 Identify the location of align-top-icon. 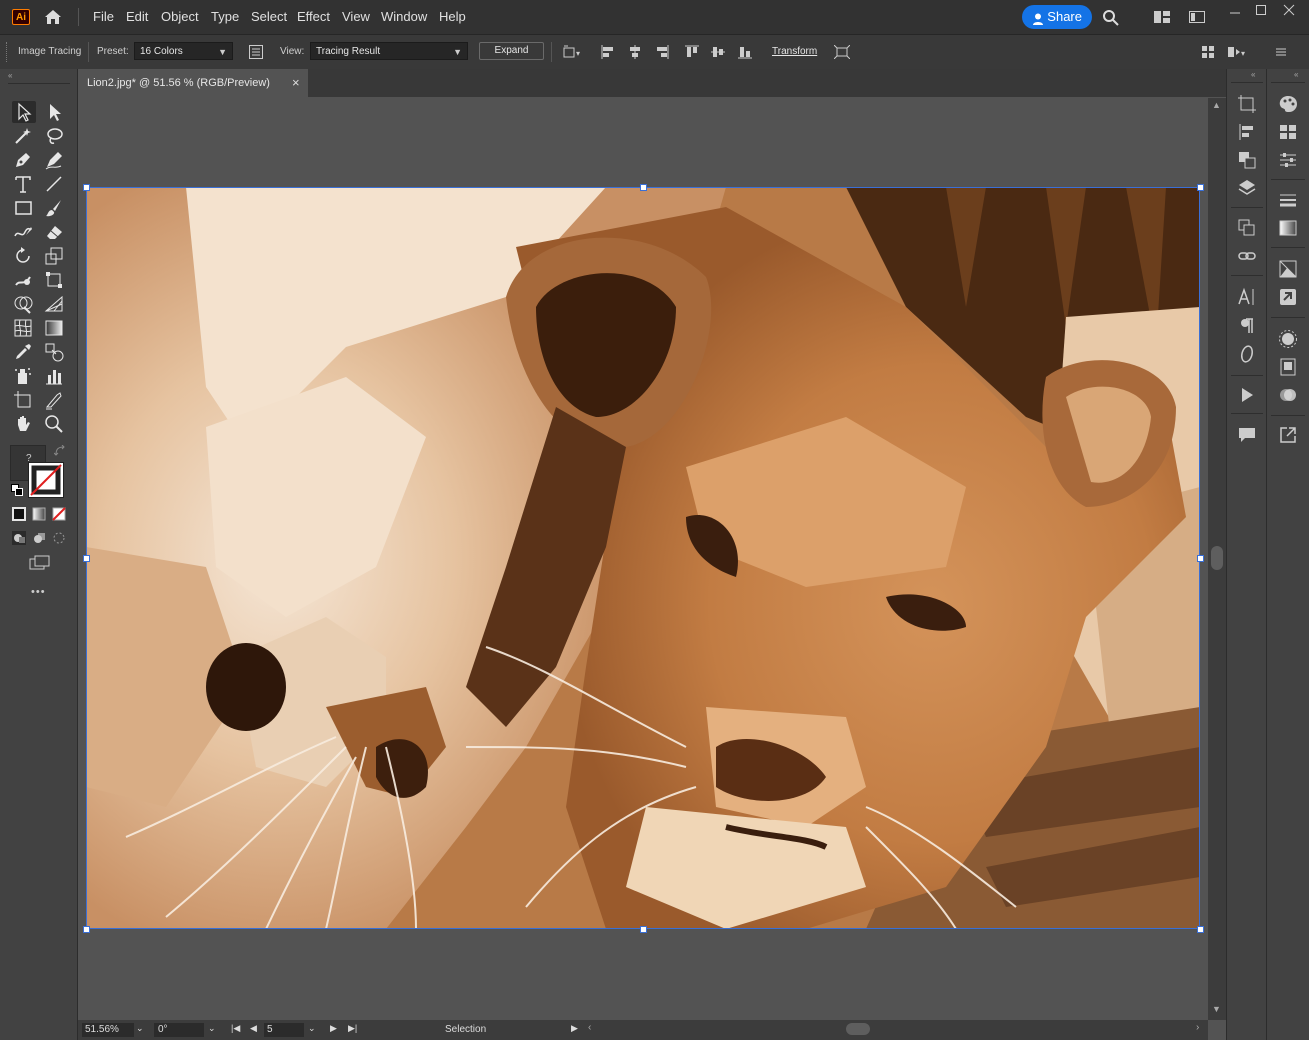
(692, 52).